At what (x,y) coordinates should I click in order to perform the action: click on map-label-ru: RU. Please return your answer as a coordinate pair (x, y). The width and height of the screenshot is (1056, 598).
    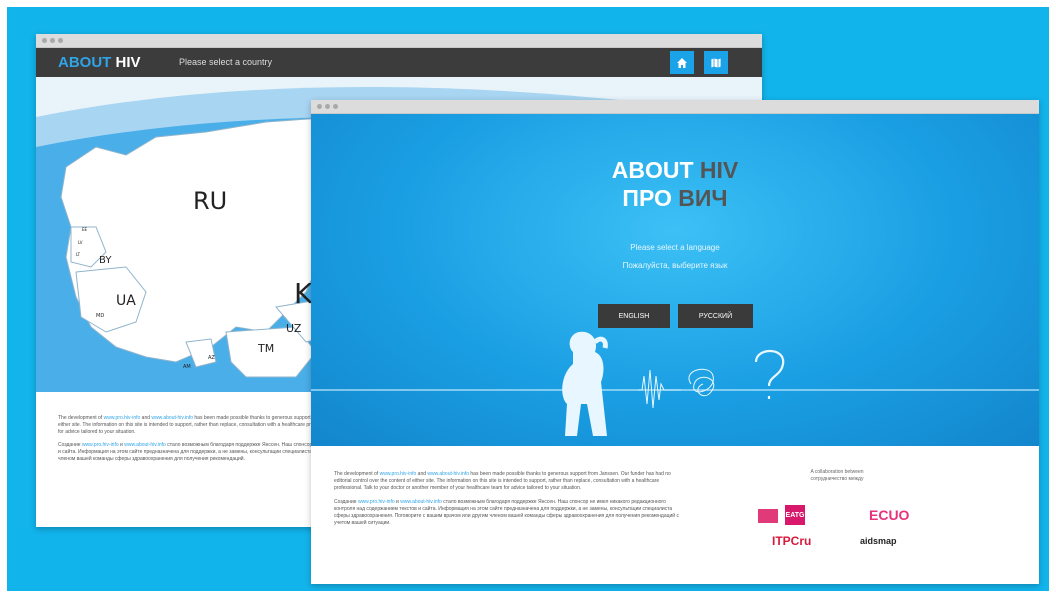
    Looking at the image, I should click on (210, 201).